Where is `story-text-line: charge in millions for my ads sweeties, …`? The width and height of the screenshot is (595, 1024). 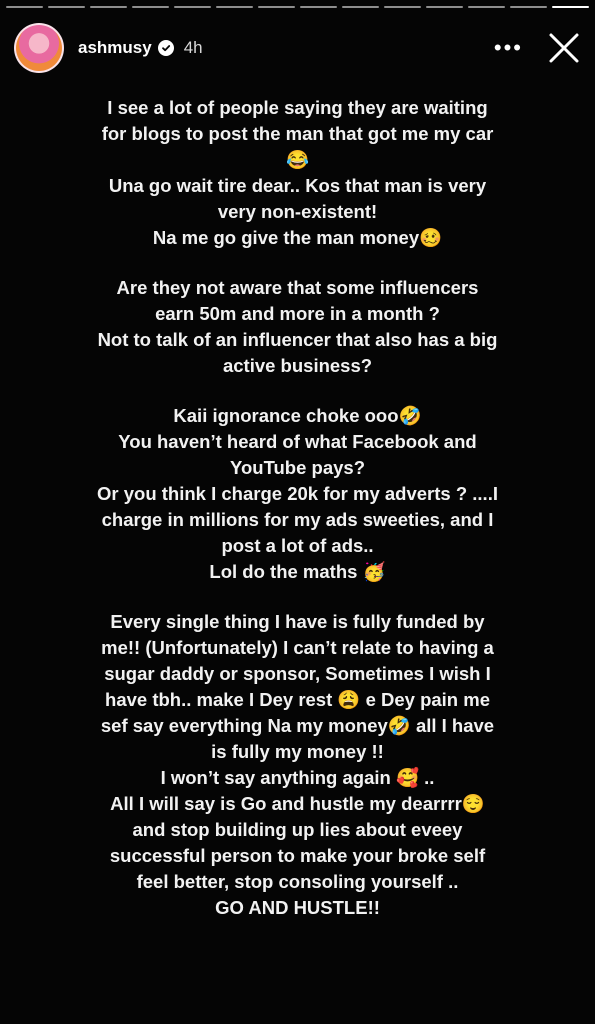 story-text-line: charge in millions for my ads sweeties, … is located at coordinates (297, 519).